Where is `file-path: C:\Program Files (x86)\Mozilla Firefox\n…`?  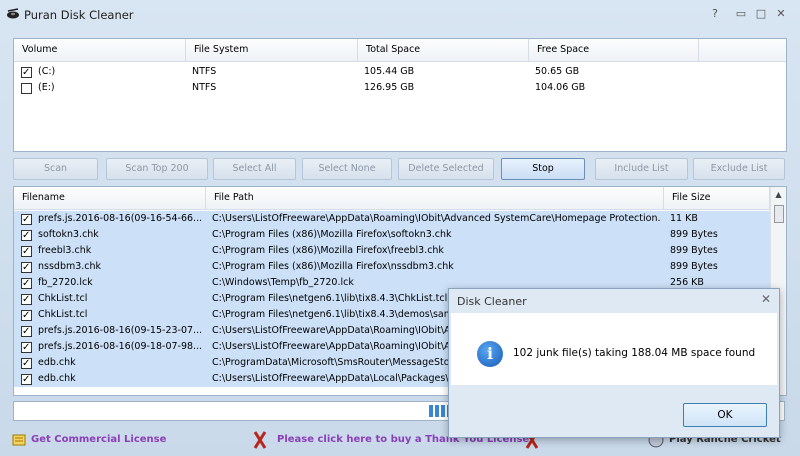
file-path: C:\Program Files (x86)\Mozilla Firefox\n… is located at coordinates (333, 266).